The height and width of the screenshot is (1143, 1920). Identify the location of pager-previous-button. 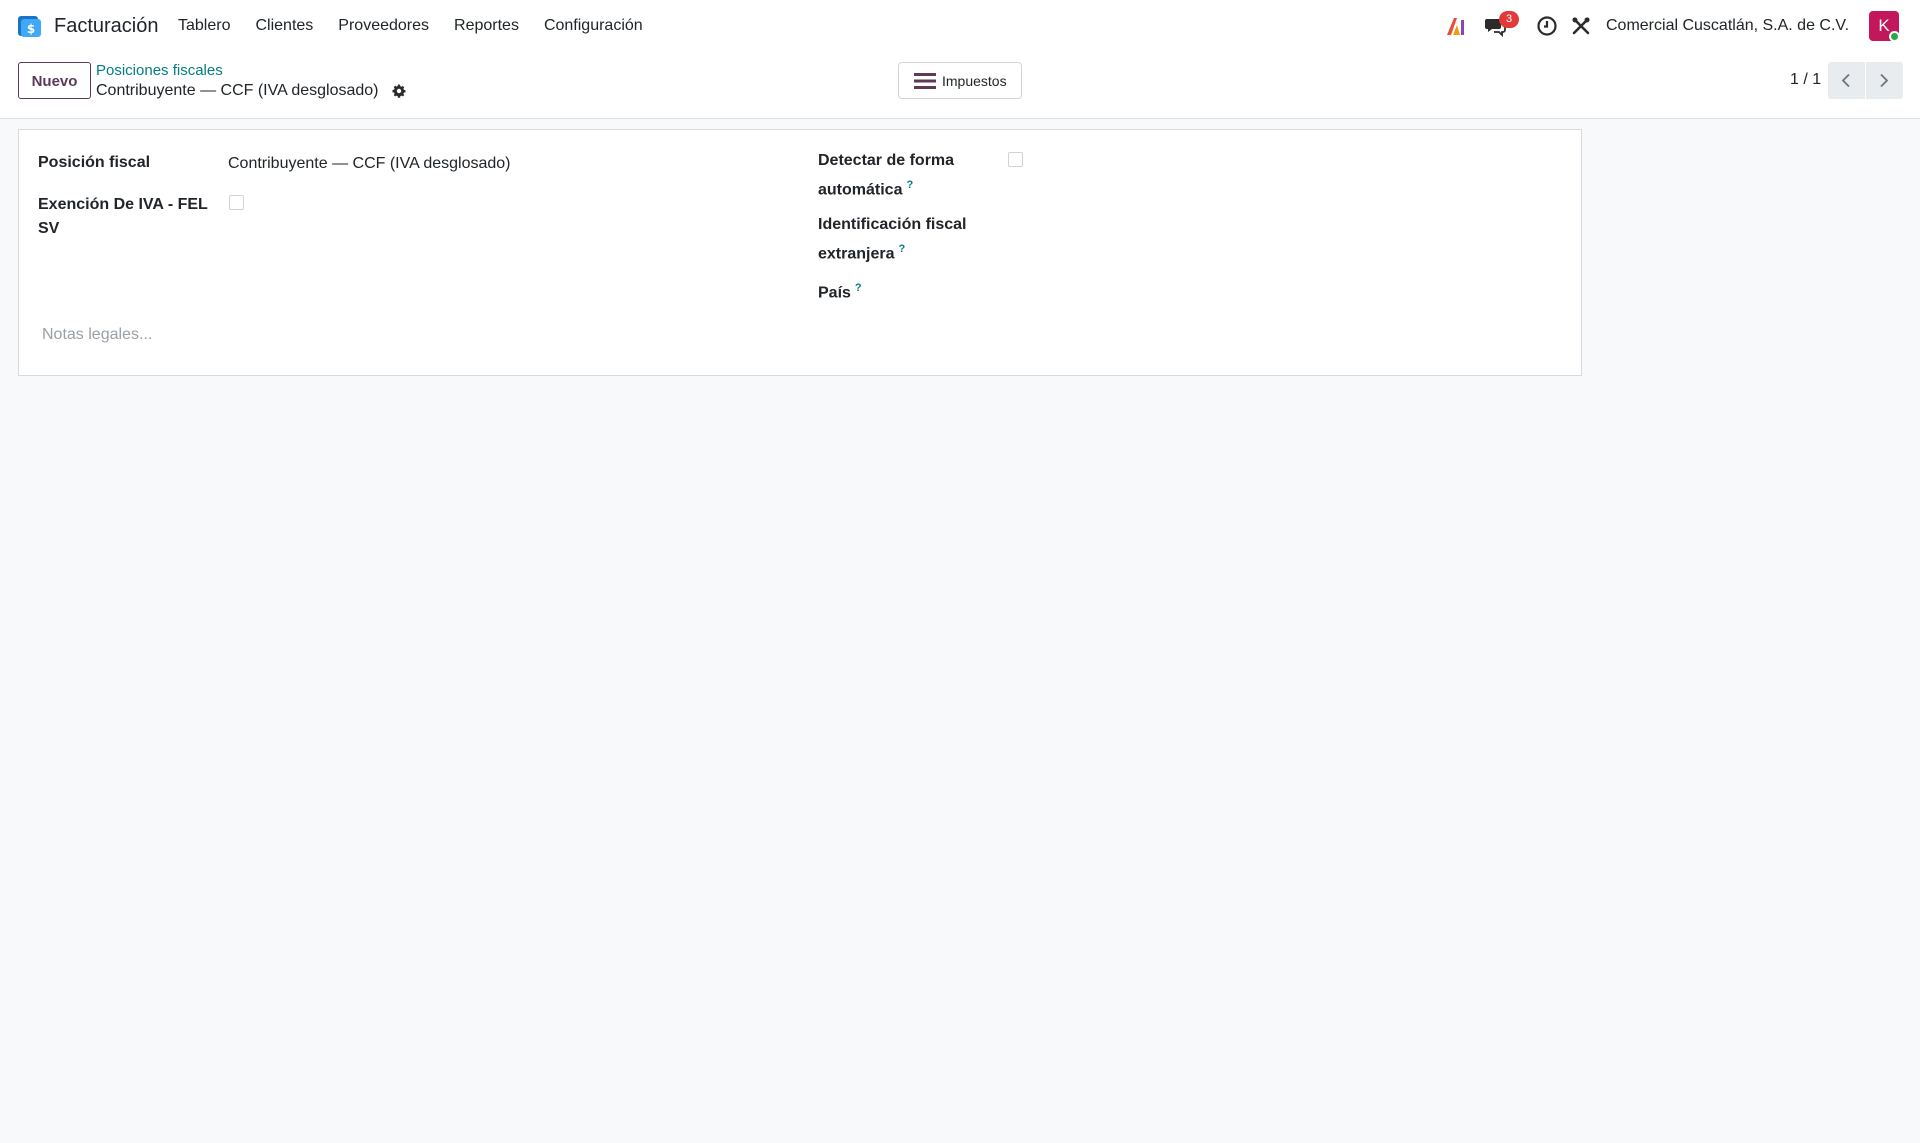
(1846, 80).